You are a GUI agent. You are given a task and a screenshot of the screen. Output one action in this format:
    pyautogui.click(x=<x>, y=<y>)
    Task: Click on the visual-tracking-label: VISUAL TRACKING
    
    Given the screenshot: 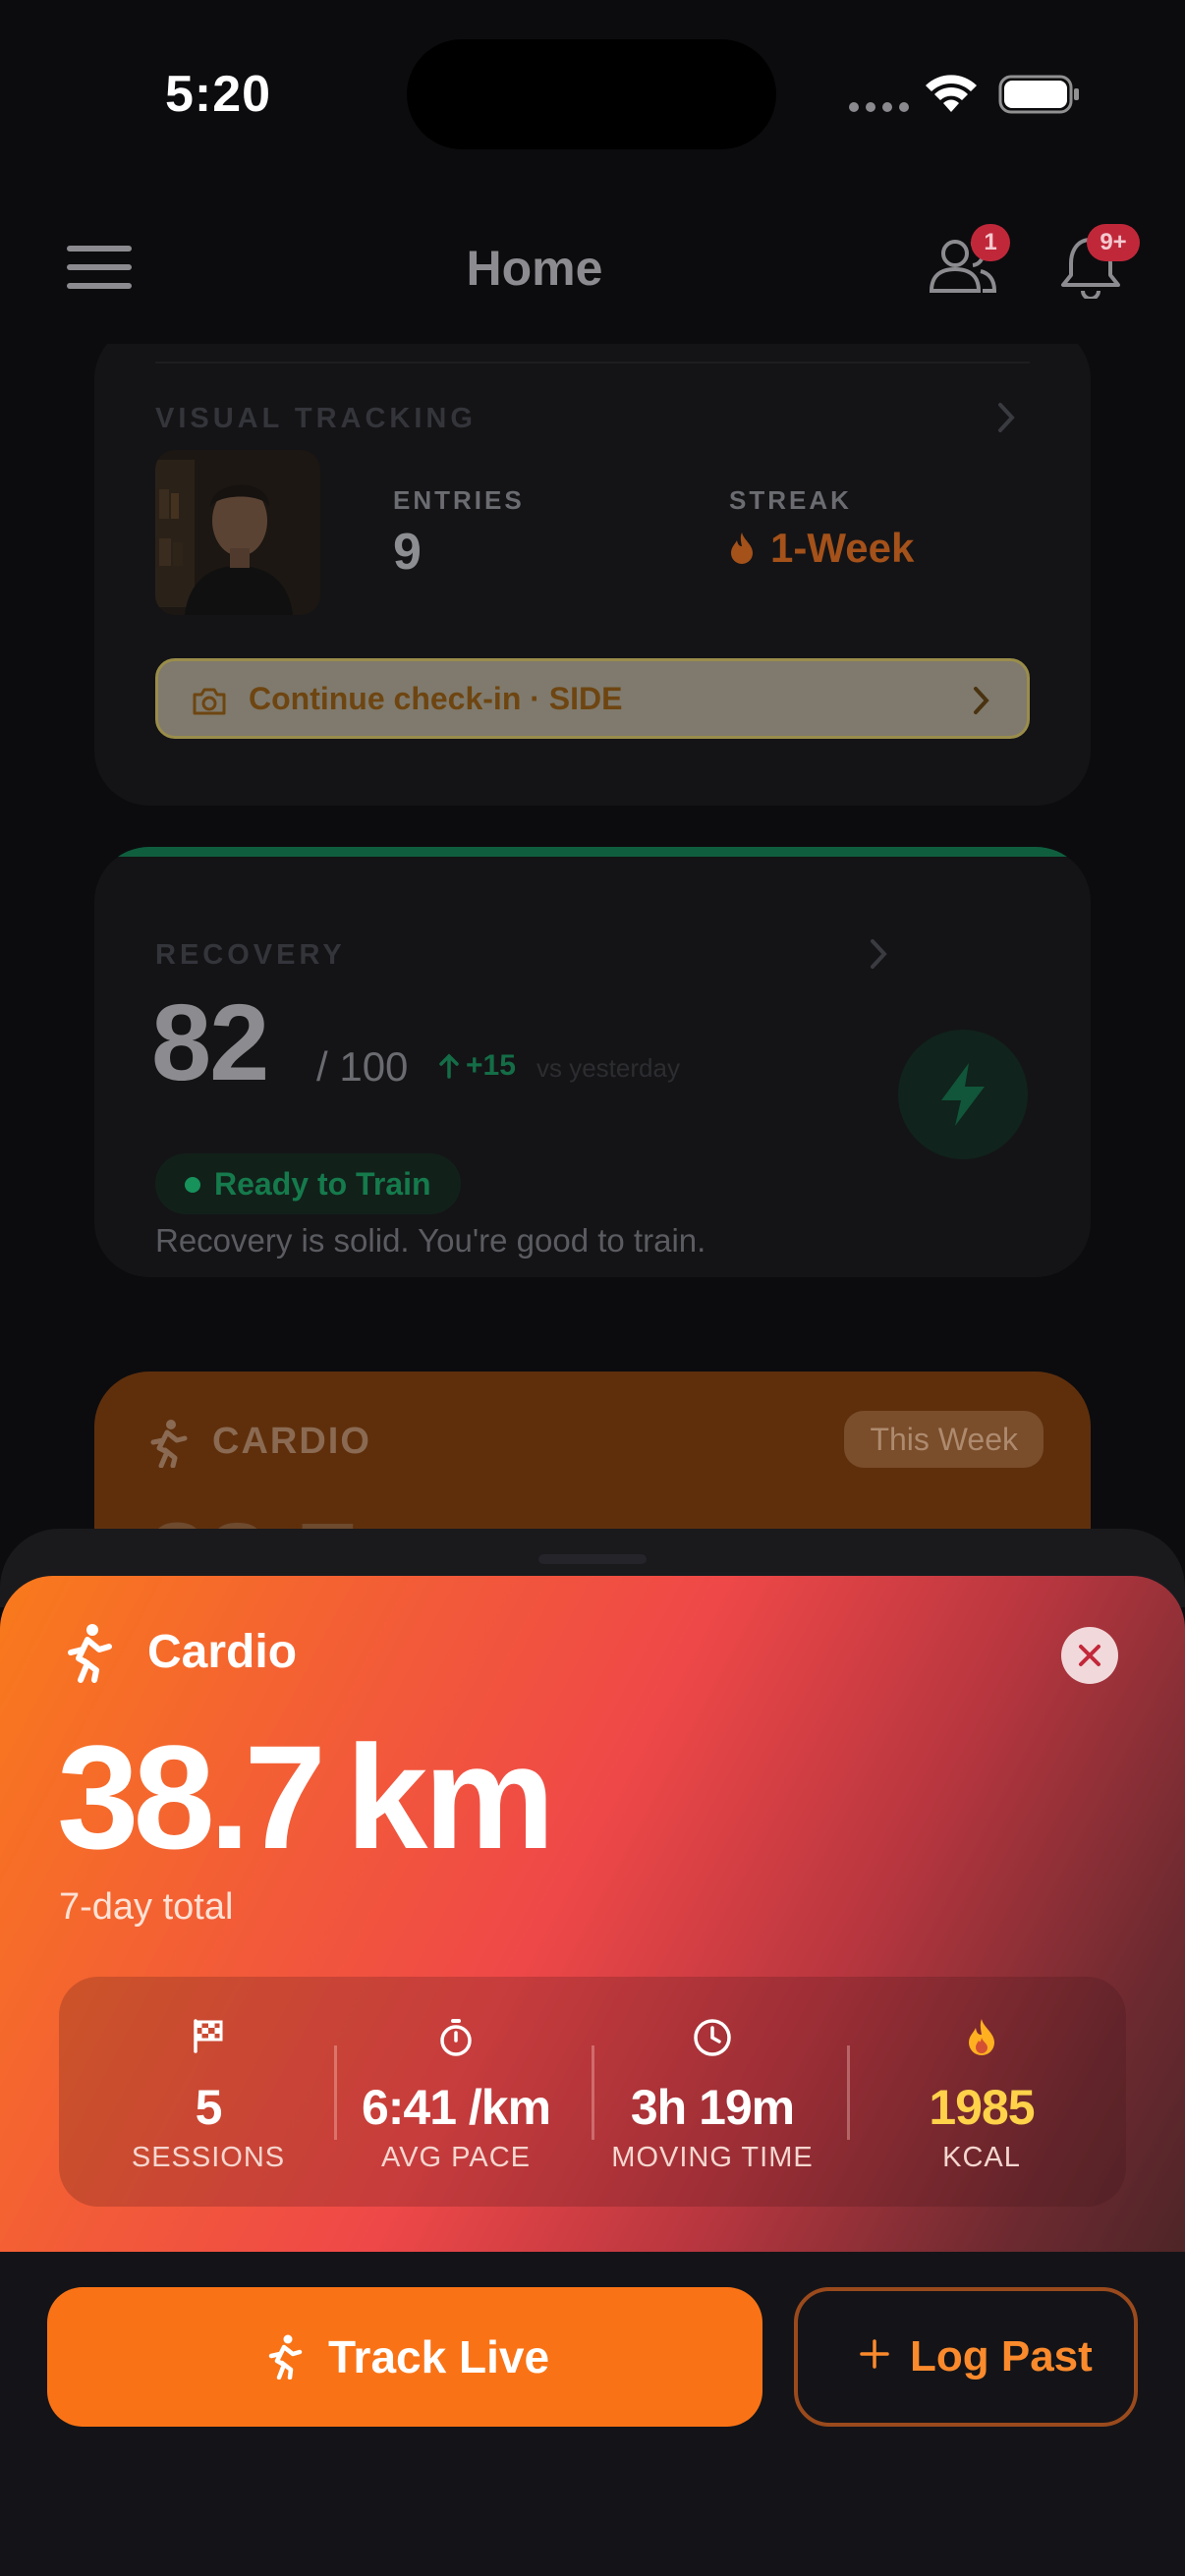 What is the action you would take?
    pyautogui.click(x=316, y=418)
    